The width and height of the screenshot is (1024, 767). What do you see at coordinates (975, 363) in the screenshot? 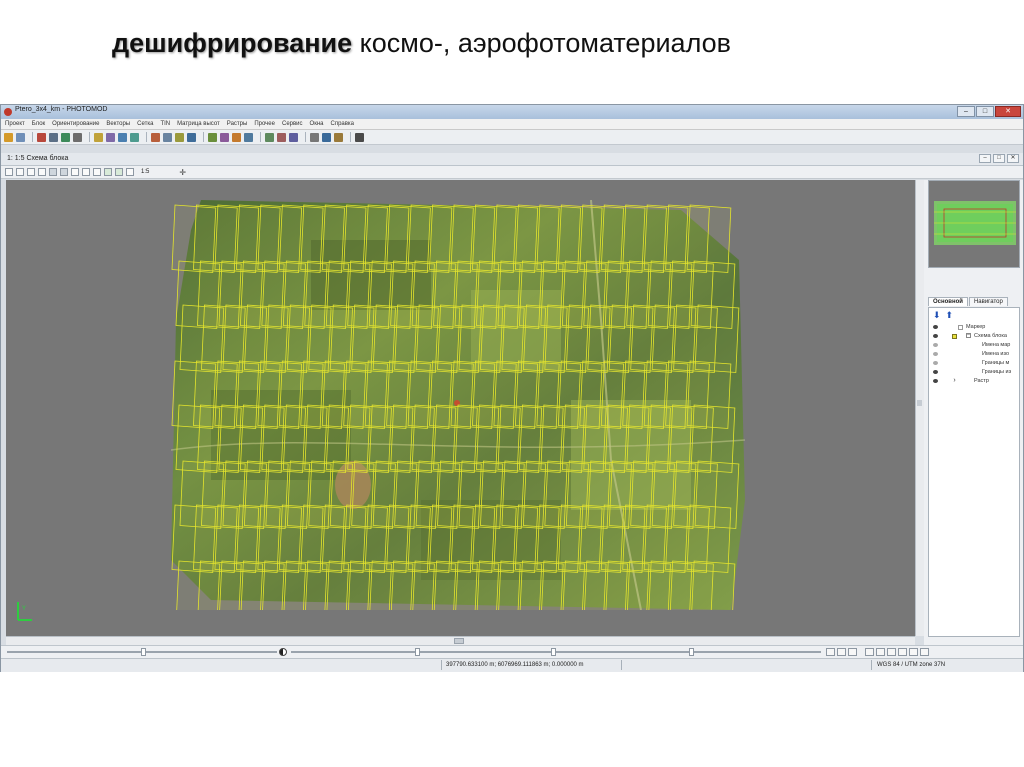
I see `layer-marker-bounds: Границы м` at bounding box center [975, 363].